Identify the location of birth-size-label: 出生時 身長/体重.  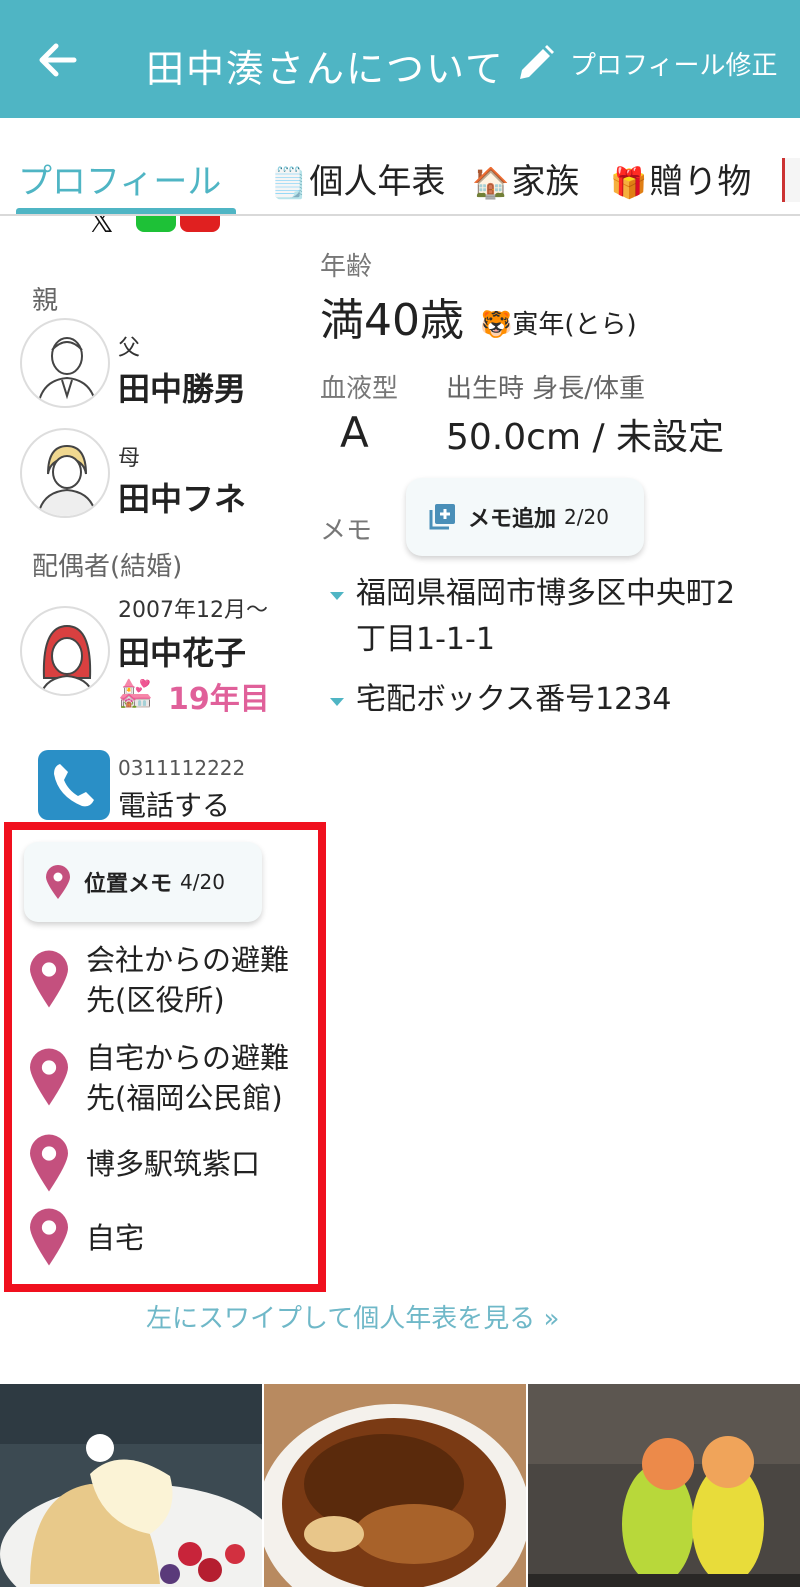
(546, 389).